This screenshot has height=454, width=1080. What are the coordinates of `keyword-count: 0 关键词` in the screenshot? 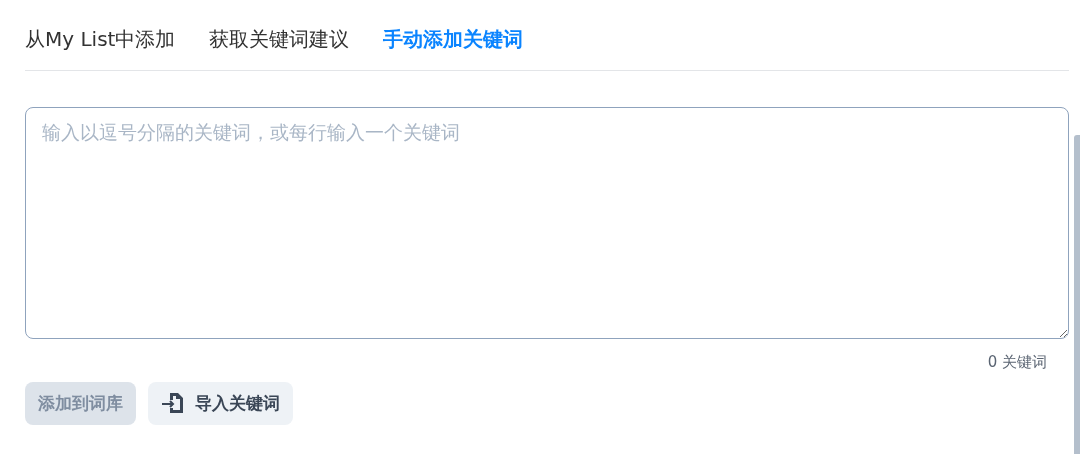 It's located at (1017, 362).